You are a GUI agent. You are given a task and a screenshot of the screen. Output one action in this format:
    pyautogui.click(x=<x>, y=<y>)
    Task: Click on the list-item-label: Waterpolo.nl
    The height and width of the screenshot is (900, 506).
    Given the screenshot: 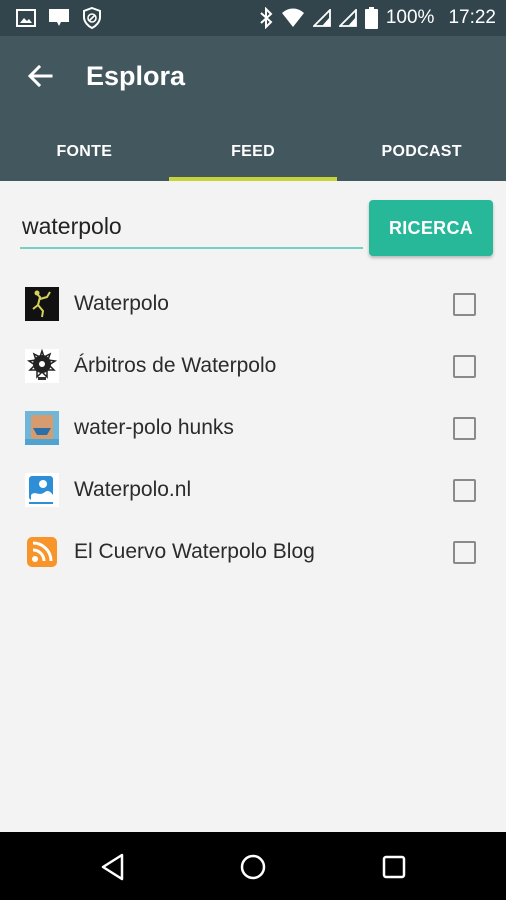 What is the action you would take?
    pyautogui.click(x=133, y=489)
    